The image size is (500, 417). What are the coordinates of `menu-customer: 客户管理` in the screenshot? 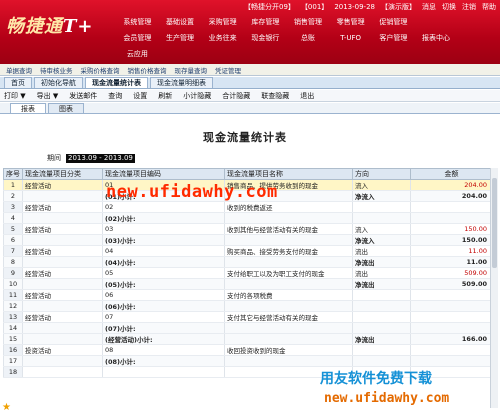 It's located at (393, 38).